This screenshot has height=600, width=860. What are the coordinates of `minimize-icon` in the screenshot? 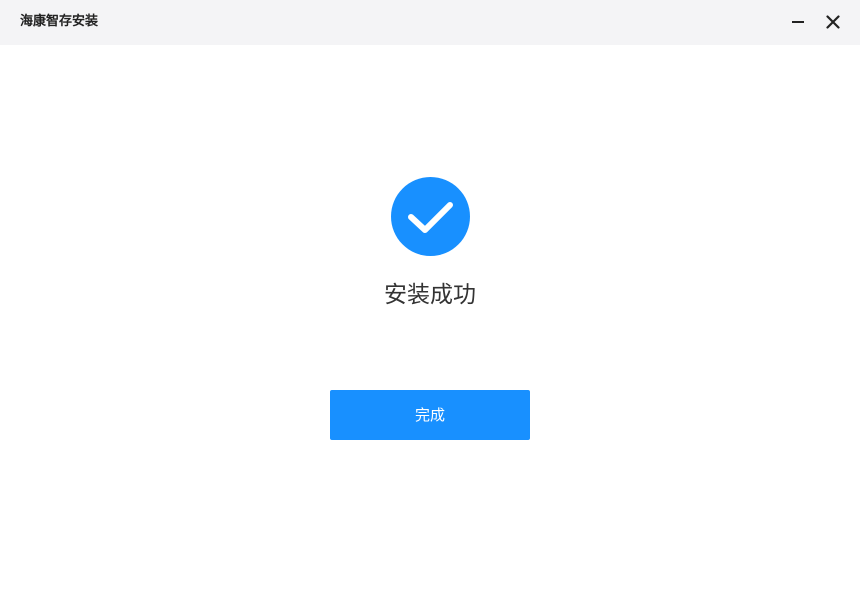 It's located at (798, 22).